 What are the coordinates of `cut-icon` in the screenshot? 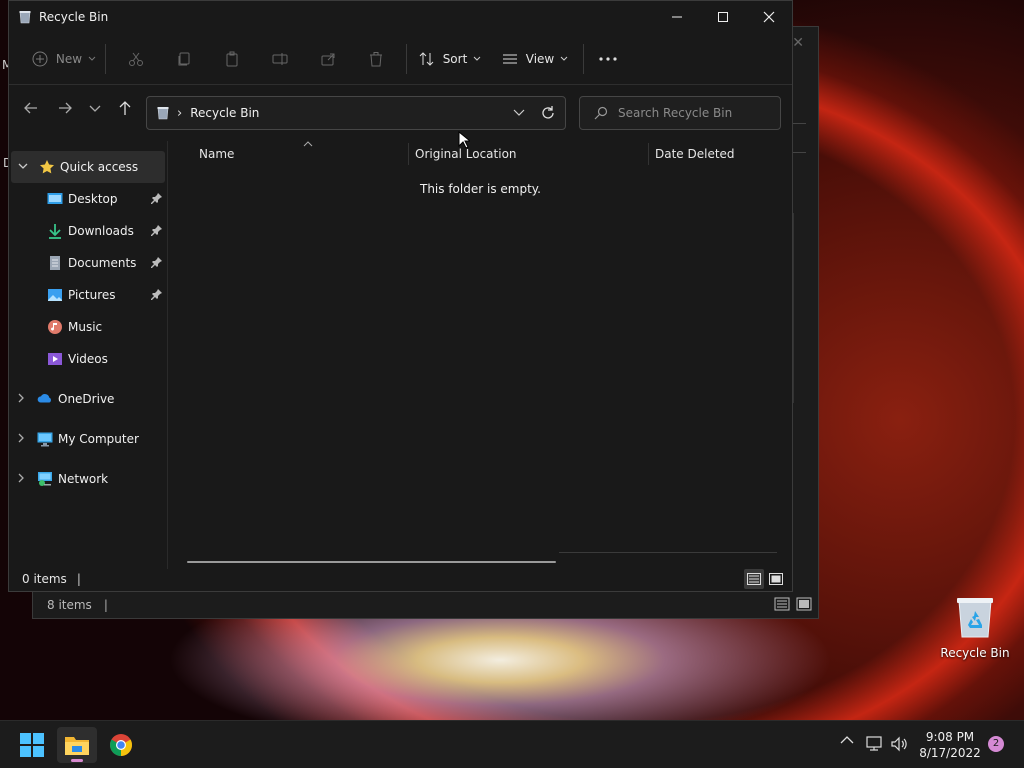 It's located at (136, 59).